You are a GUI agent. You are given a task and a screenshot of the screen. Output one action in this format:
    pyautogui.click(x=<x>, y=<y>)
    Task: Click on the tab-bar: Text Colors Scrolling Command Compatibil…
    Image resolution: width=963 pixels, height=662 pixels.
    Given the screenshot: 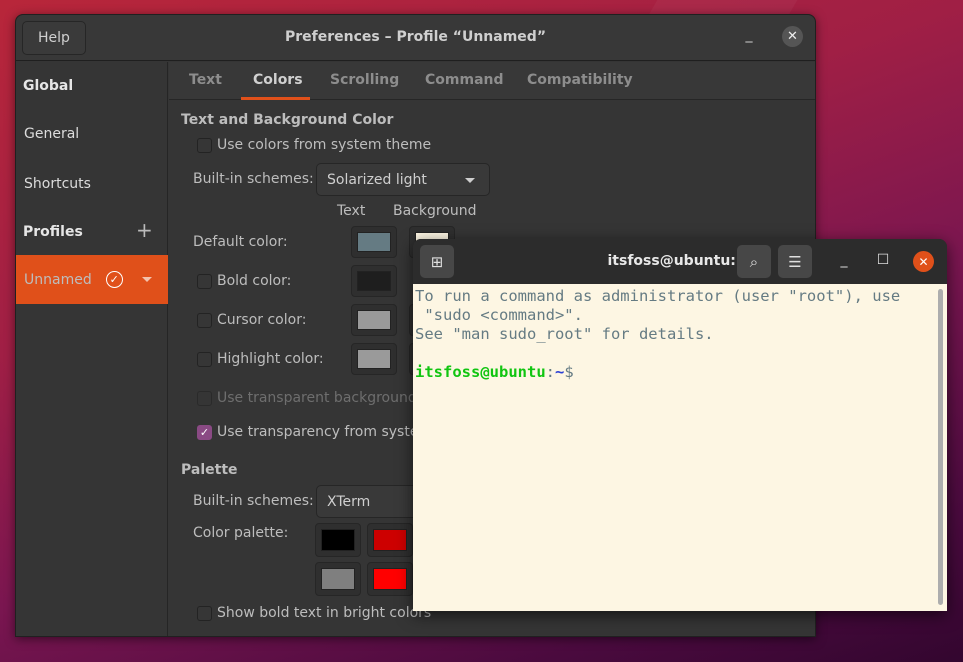 What is the action you would take?
    pyautogui.click(x=492, y=81)
    